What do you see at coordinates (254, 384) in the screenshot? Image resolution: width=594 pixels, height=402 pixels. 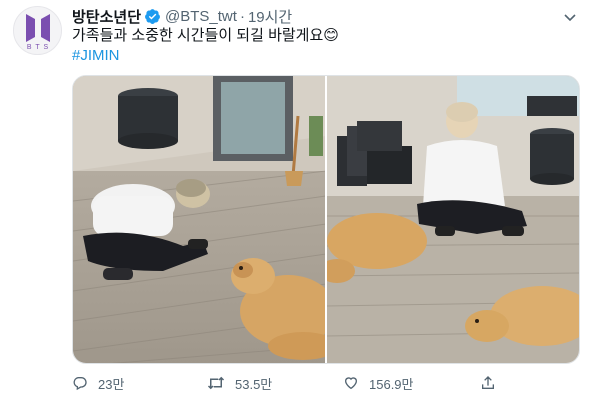 I see `retweet-count: 53.5만` at bounding box center [254, 384].